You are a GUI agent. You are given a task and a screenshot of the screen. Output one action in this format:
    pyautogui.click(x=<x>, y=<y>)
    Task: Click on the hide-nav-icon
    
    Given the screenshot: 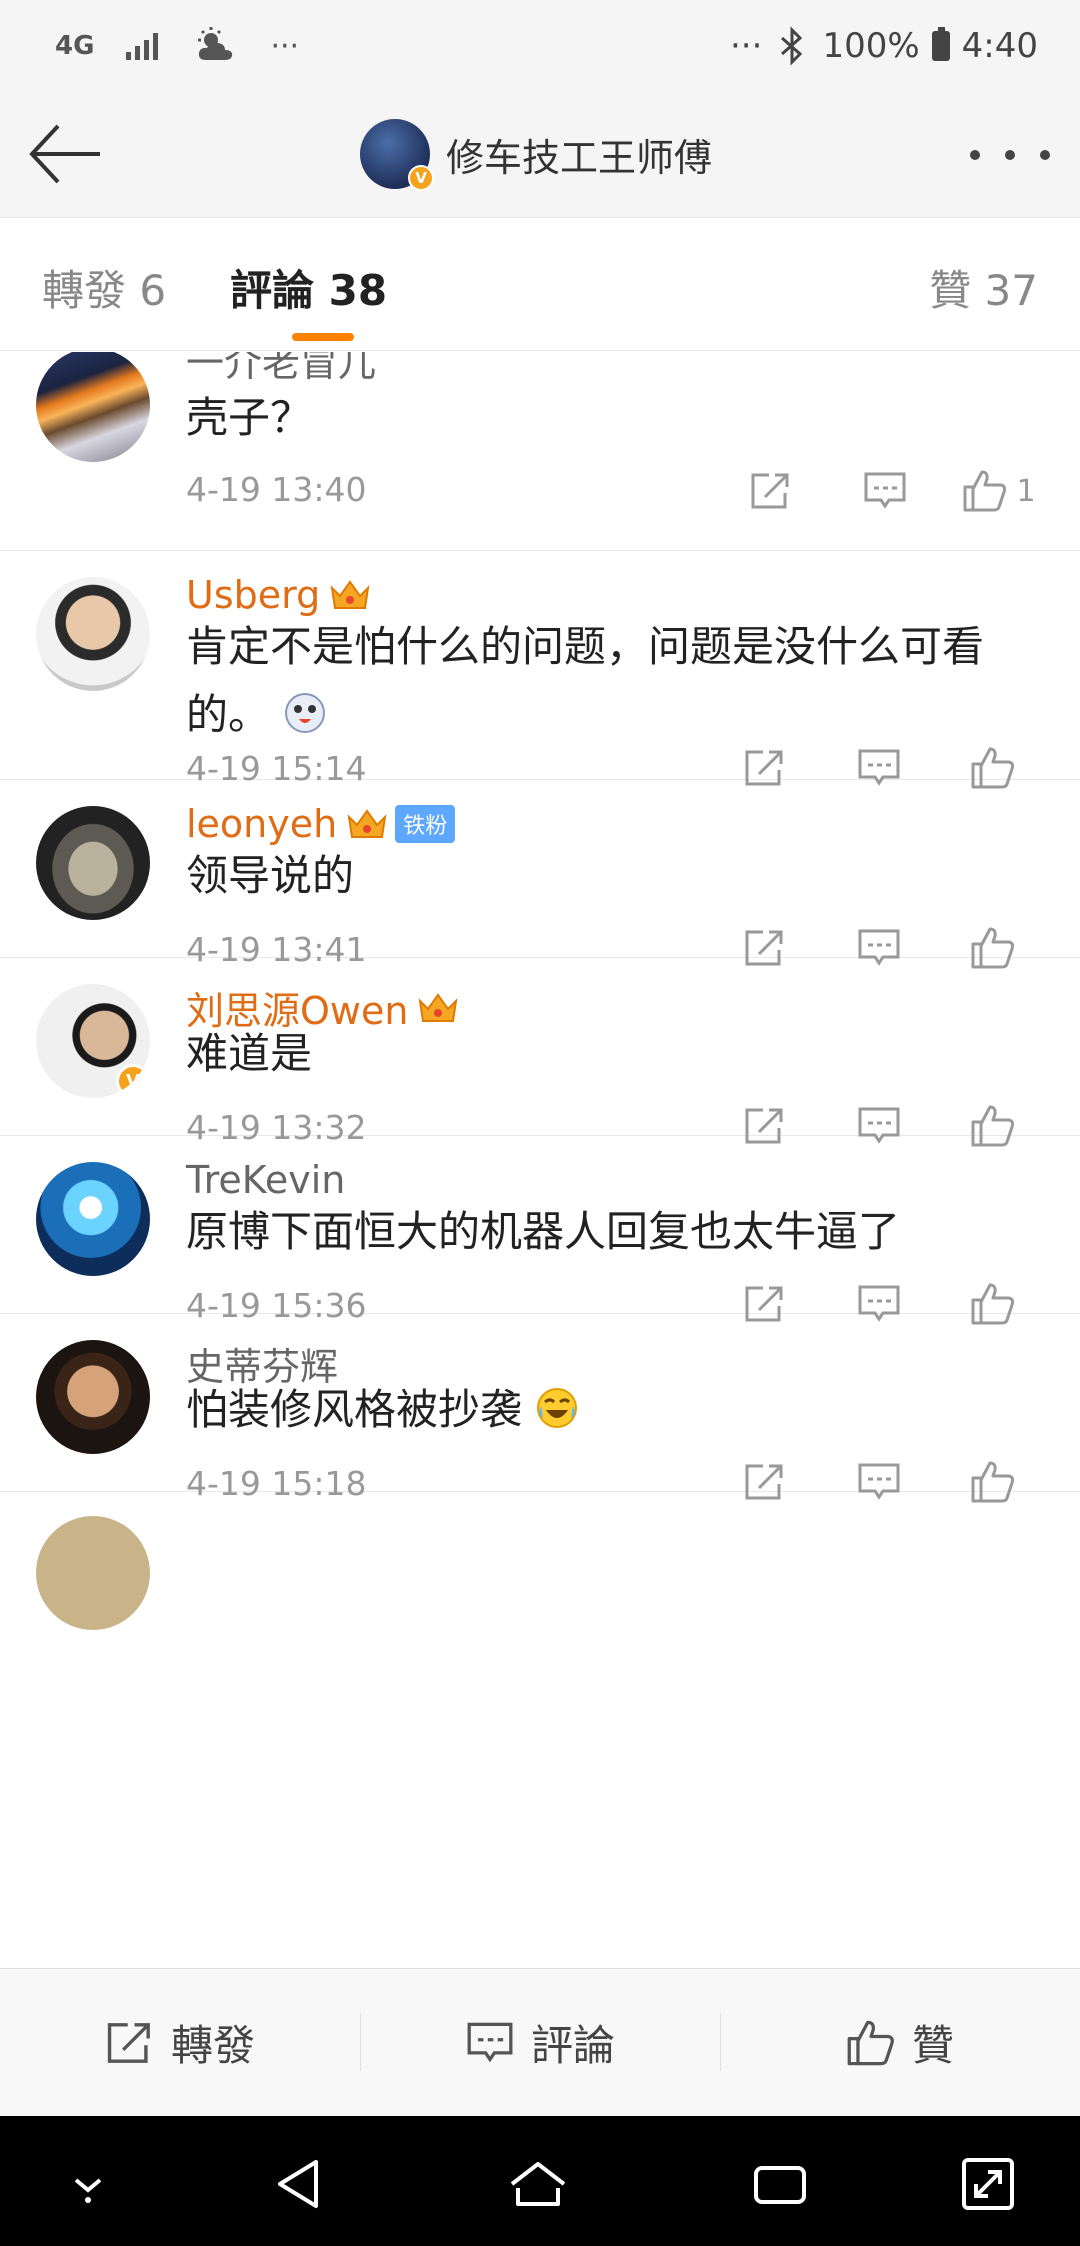 What is the action you would take?
    pyautogui.click(x=88, y=2184)
    